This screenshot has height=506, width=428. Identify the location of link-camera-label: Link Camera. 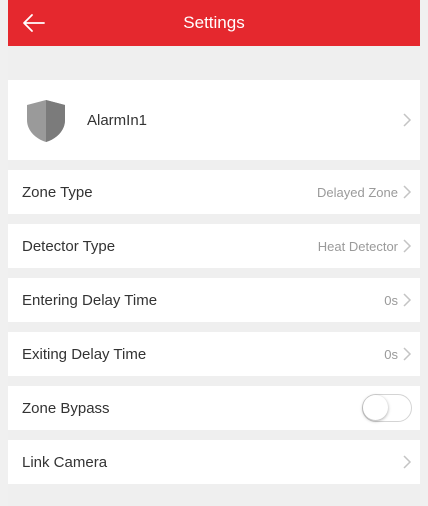
(65, 462).